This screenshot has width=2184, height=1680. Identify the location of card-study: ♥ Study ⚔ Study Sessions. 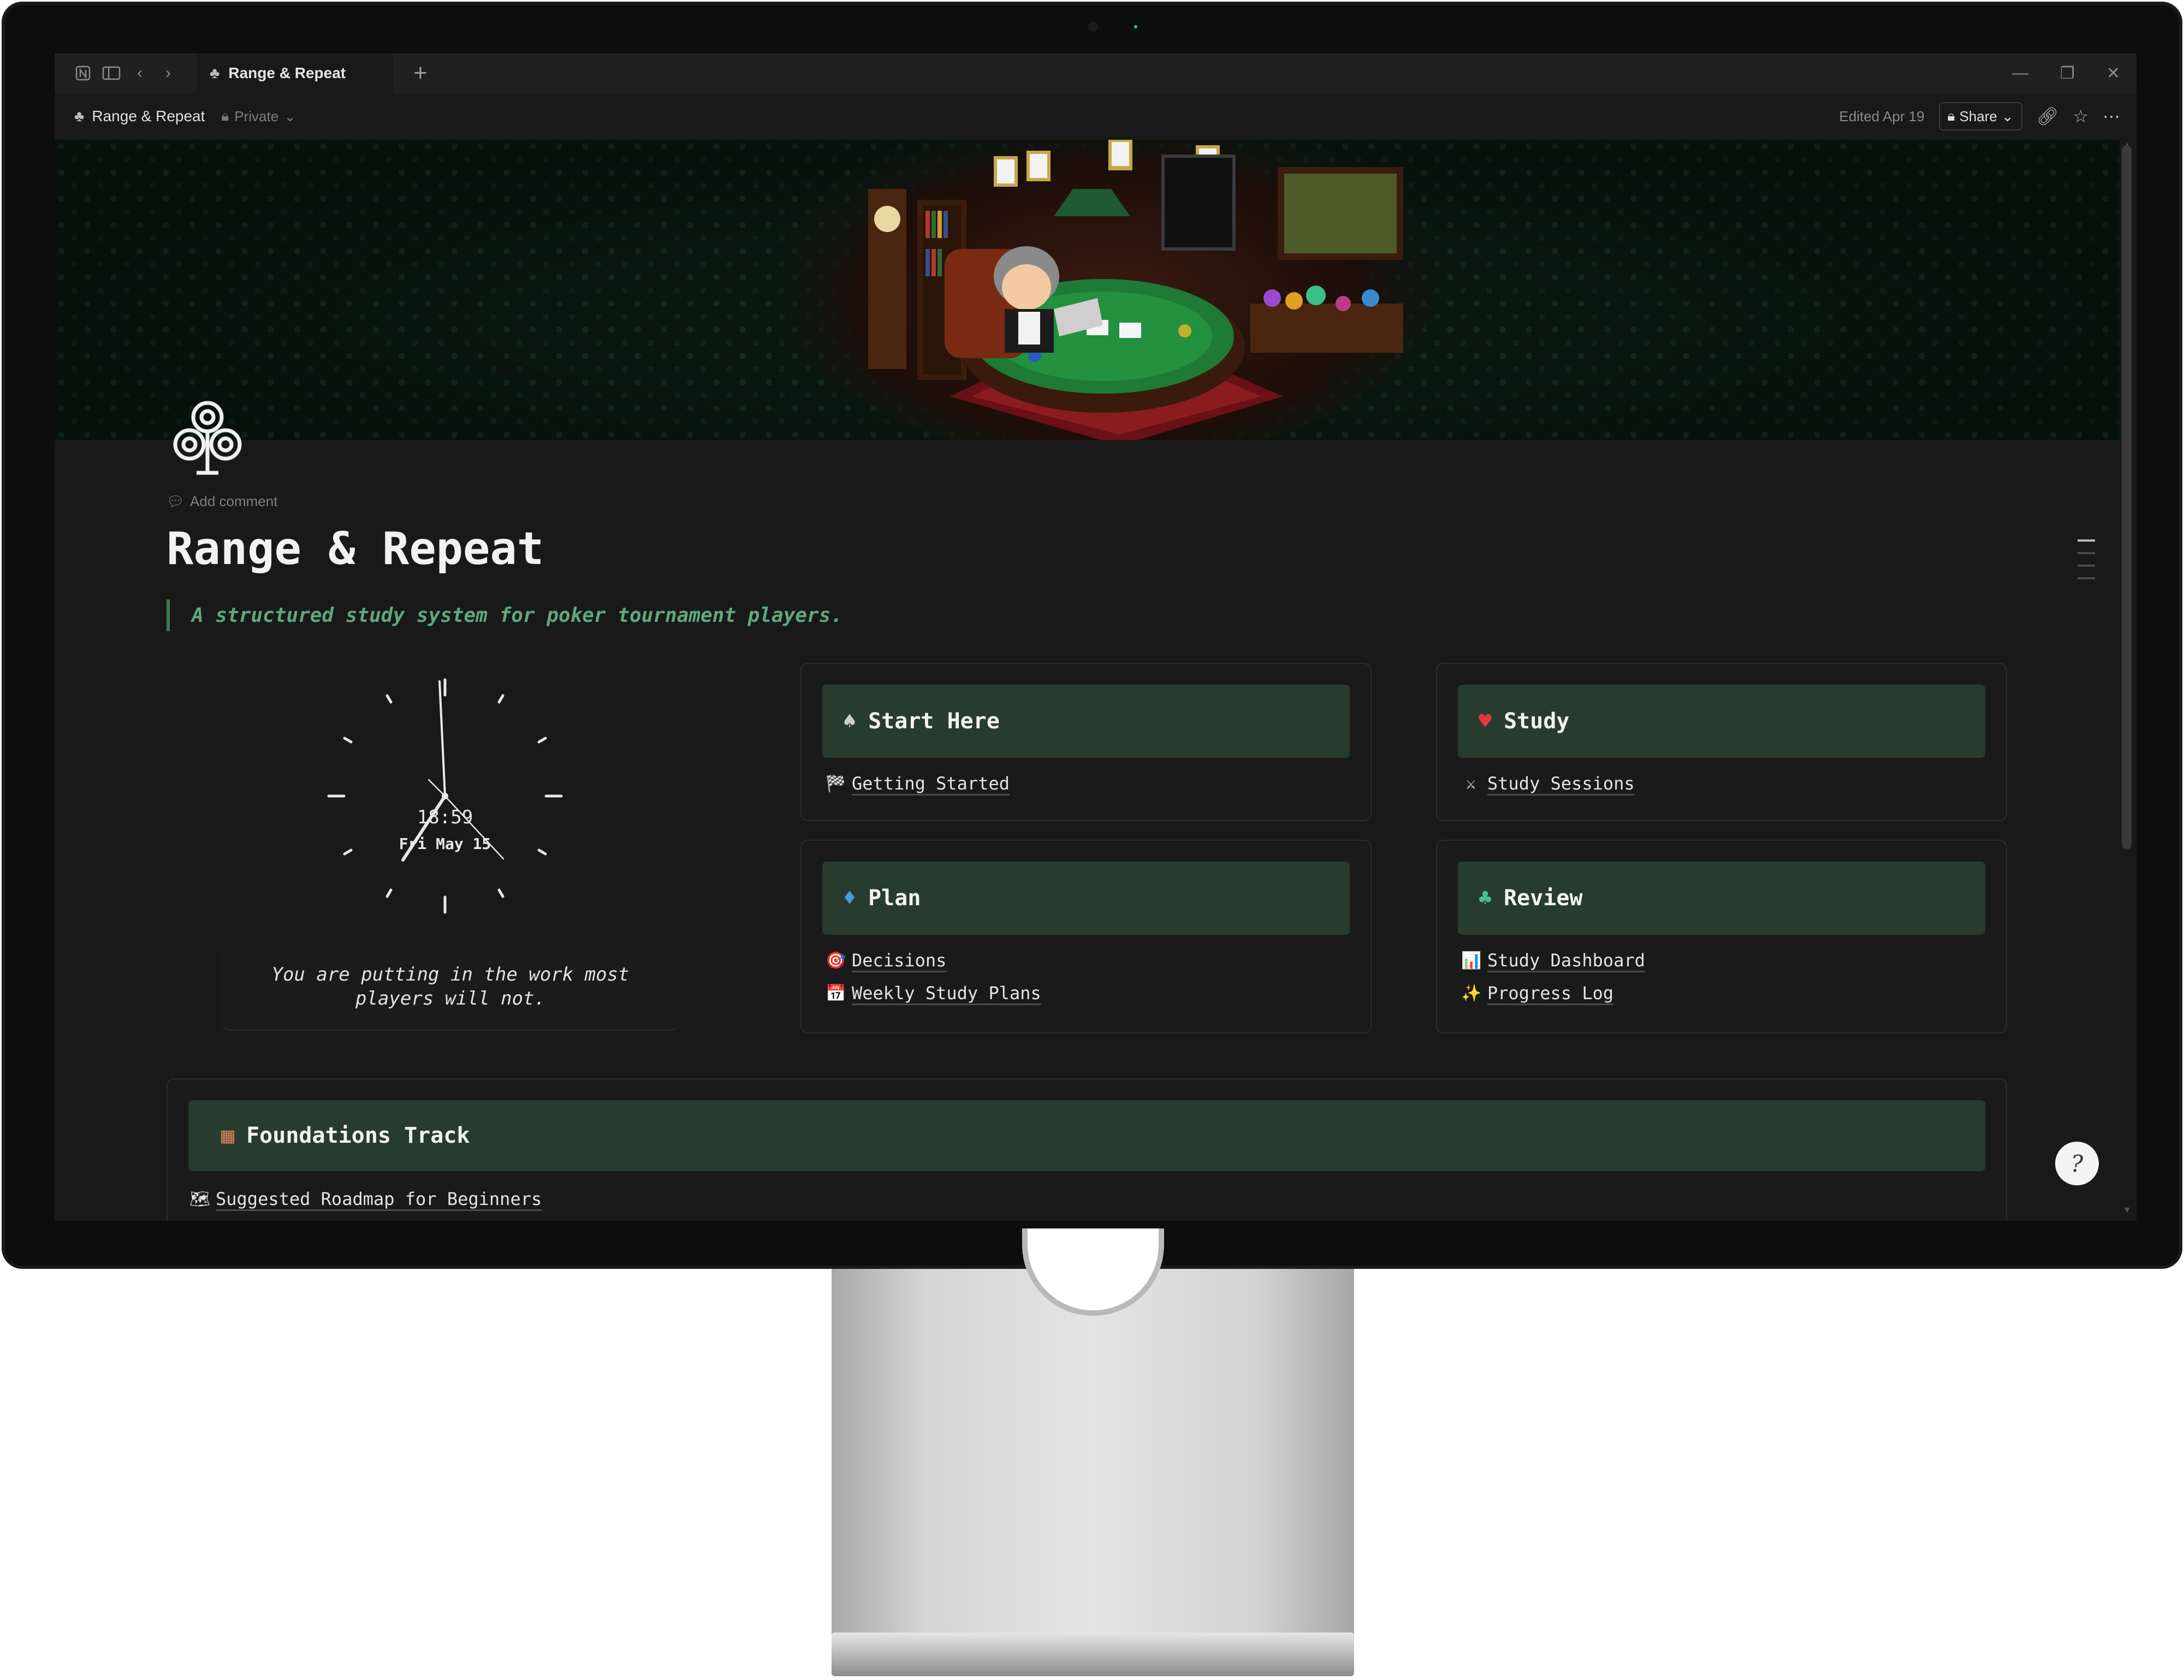
(1722, 742).